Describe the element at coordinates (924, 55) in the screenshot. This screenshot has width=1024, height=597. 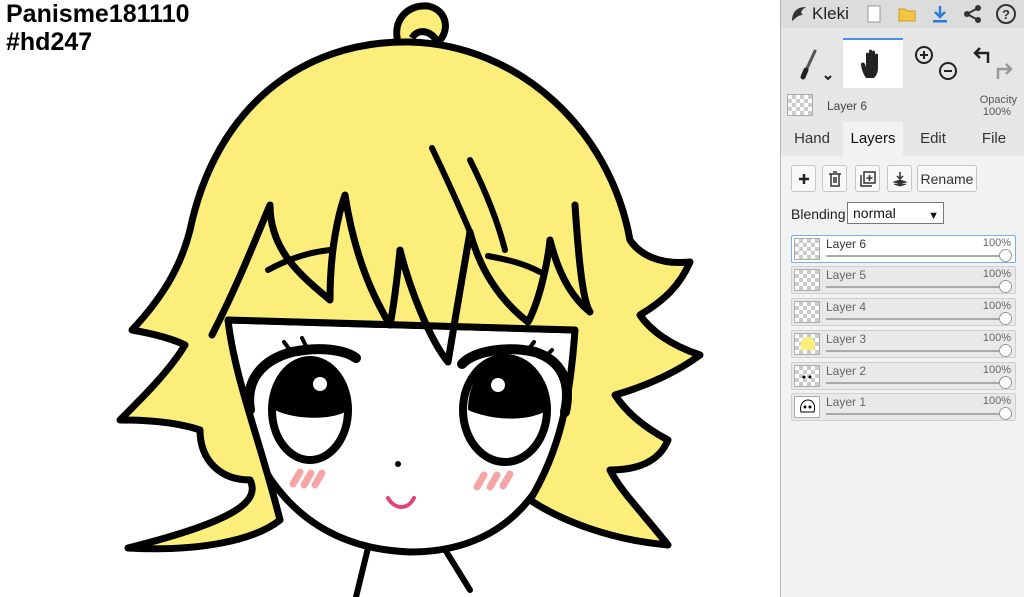
I see `zoom-in-icon` at that location.